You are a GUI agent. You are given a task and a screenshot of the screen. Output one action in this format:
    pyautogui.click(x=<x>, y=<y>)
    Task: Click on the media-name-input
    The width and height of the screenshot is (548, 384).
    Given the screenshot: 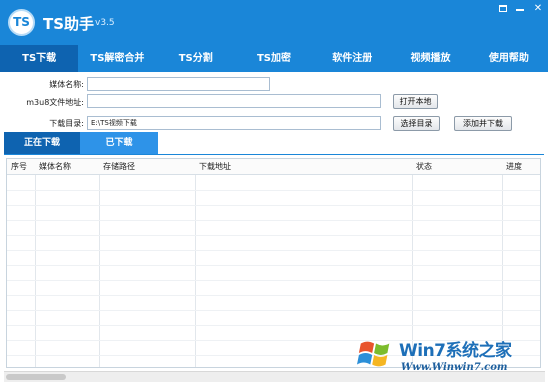 What is the action you would take?
    pyautogui.click(x=178, y=84)
    